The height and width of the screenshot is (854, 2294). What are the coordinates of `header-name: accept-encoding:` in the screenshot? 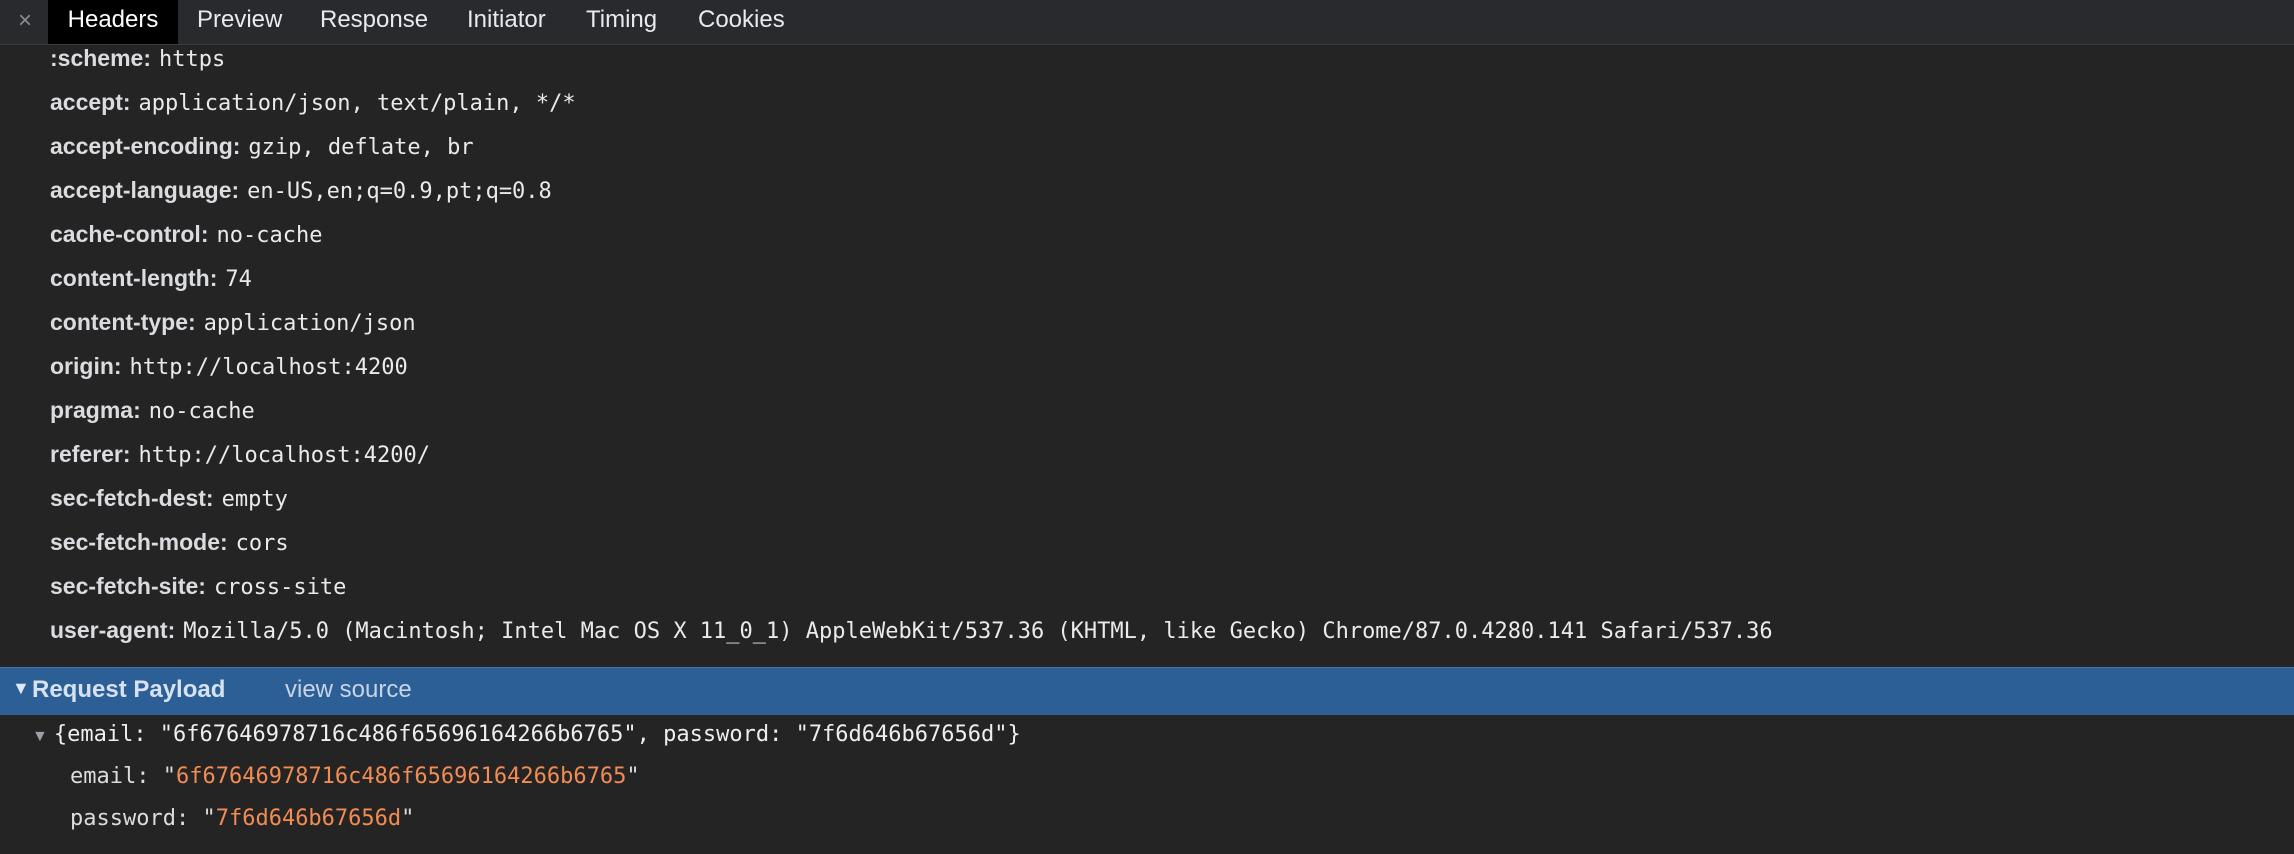 It's located at (145, 146).